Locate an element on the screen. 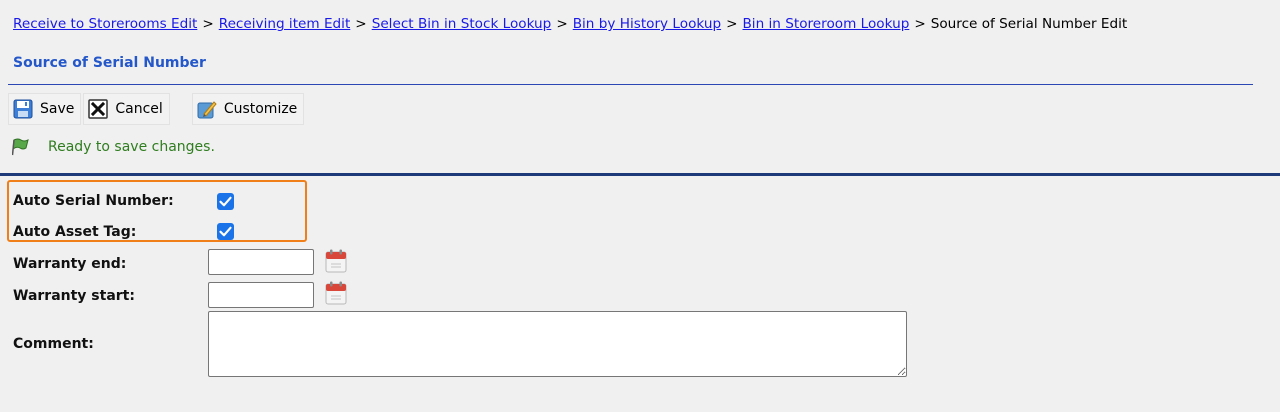  status-text: Ready to save changes. is located at coordinates (131, 147).